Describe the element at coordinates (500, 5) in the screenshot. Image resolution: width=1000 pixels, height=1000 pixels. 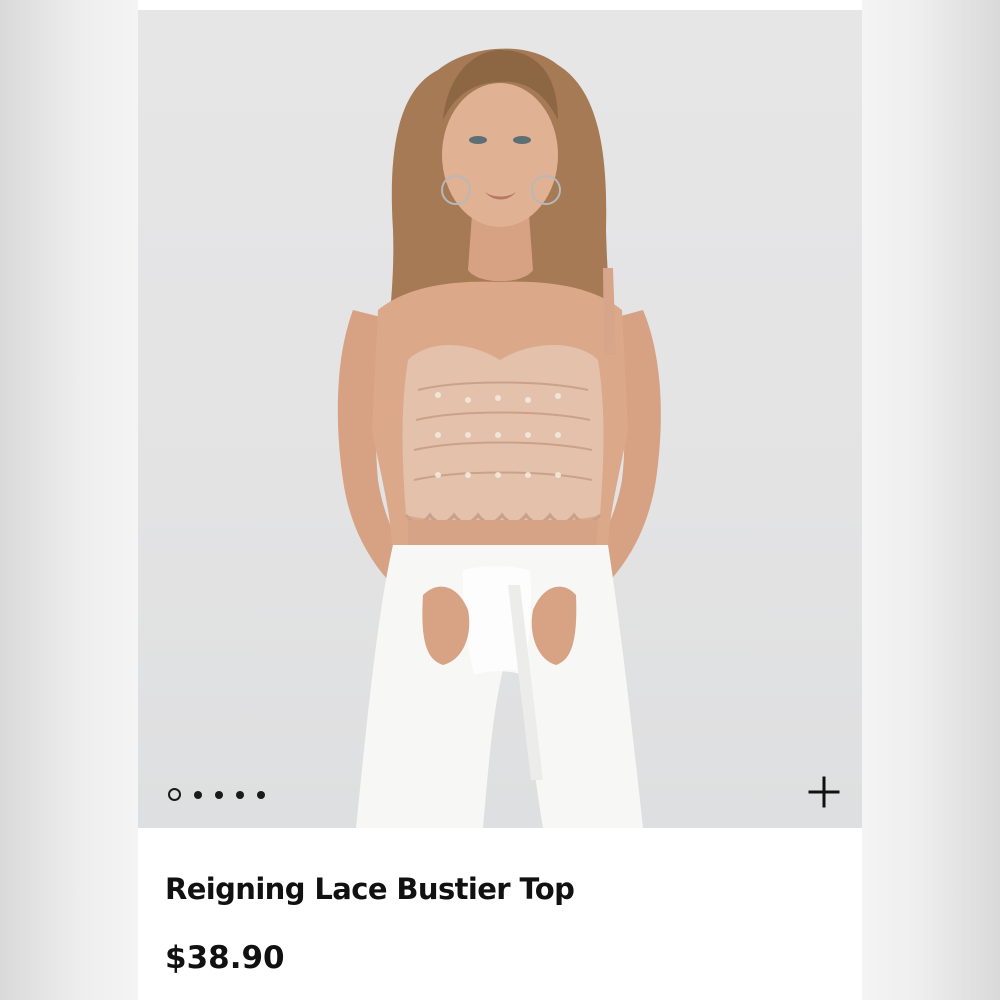
I see `card-top-strip` at that location.